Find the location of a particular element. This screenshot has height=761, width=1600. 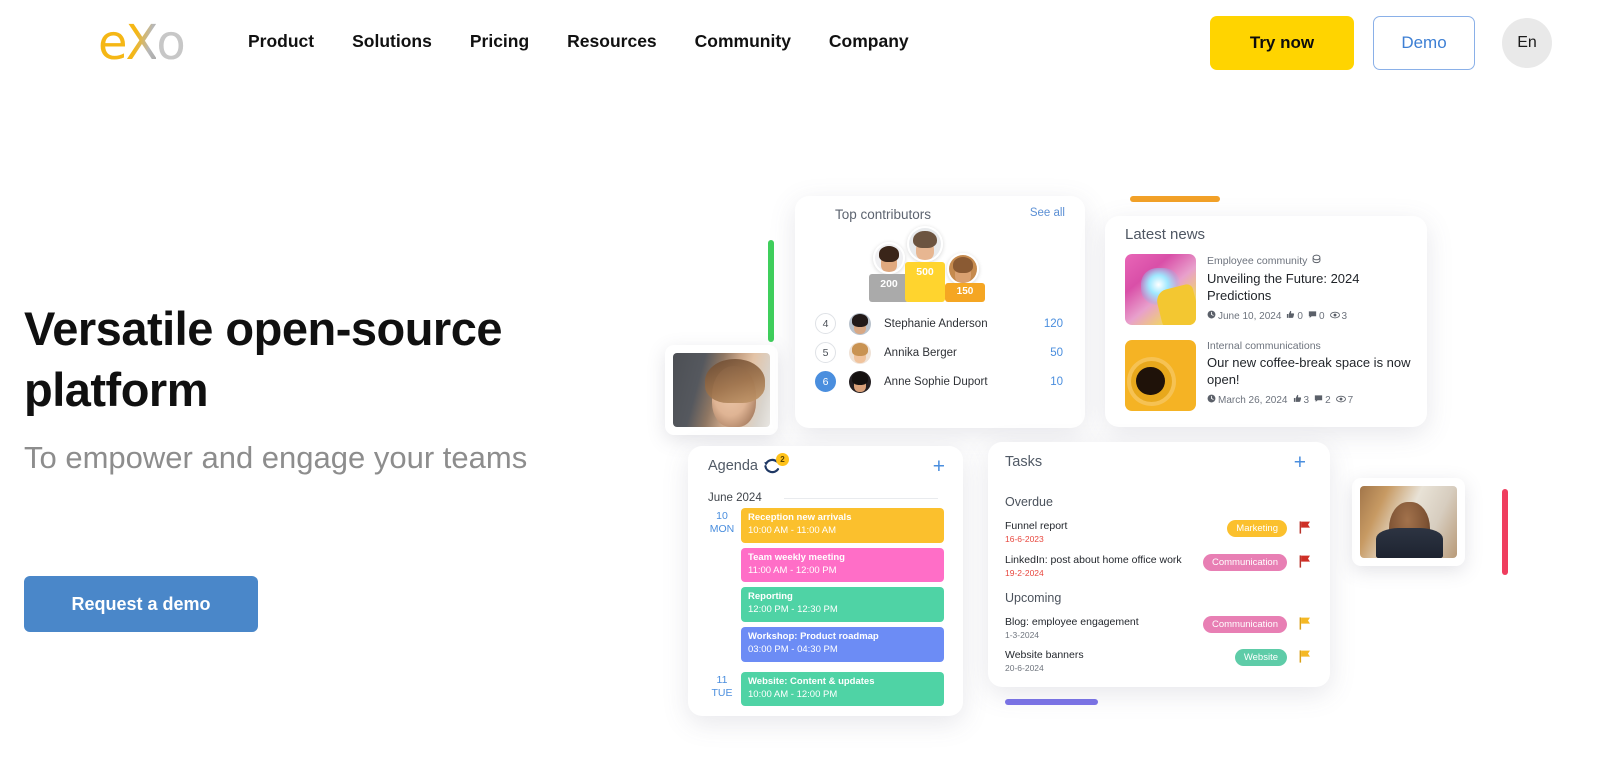

news-category-row: Internal communications is located at coordinates (1312, 346).